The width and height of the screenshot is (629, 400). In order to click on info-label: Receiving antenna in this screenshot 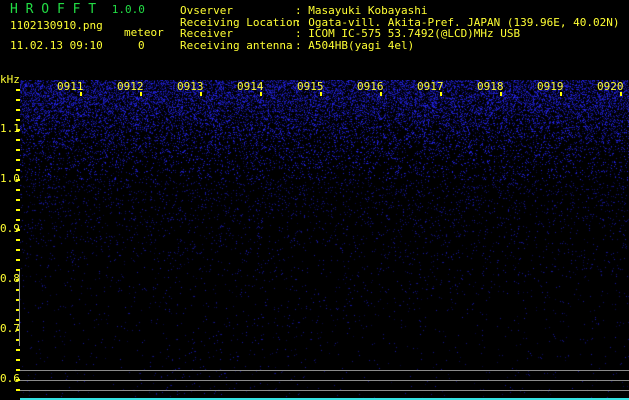, I will do `click(236, 46)`.